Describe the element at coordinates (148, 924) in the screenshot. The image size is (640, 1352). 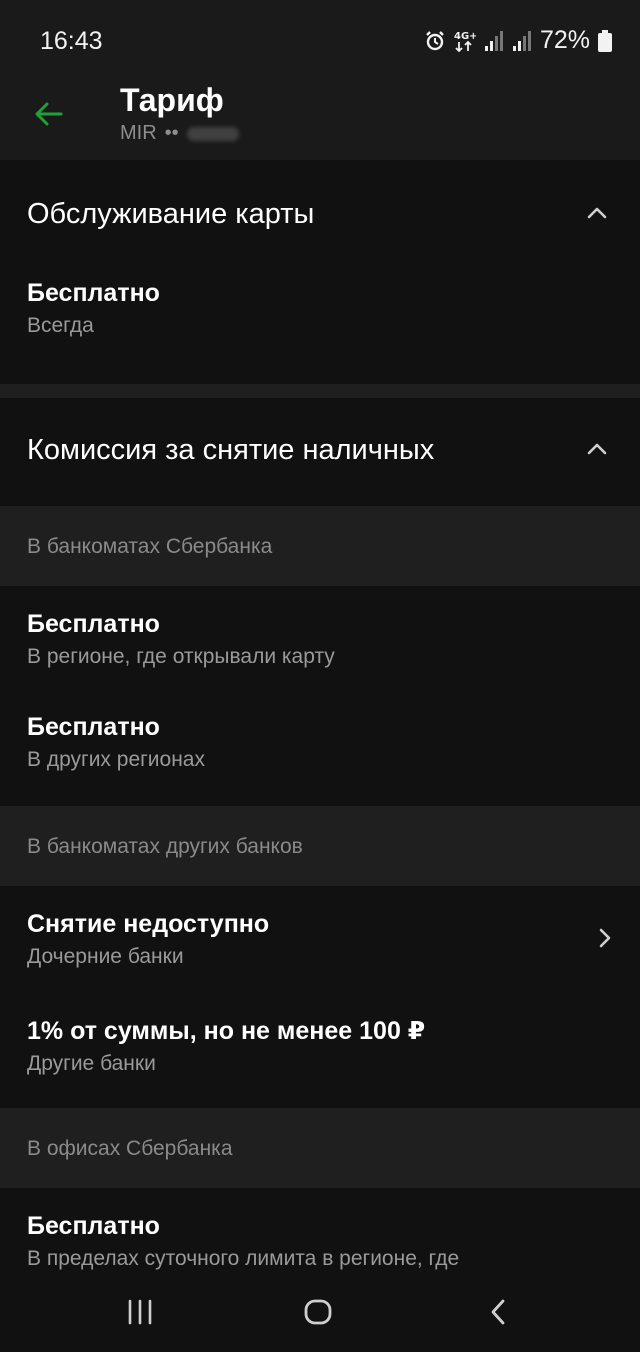
I see `row-primary: Снятие недоступно` at that location.